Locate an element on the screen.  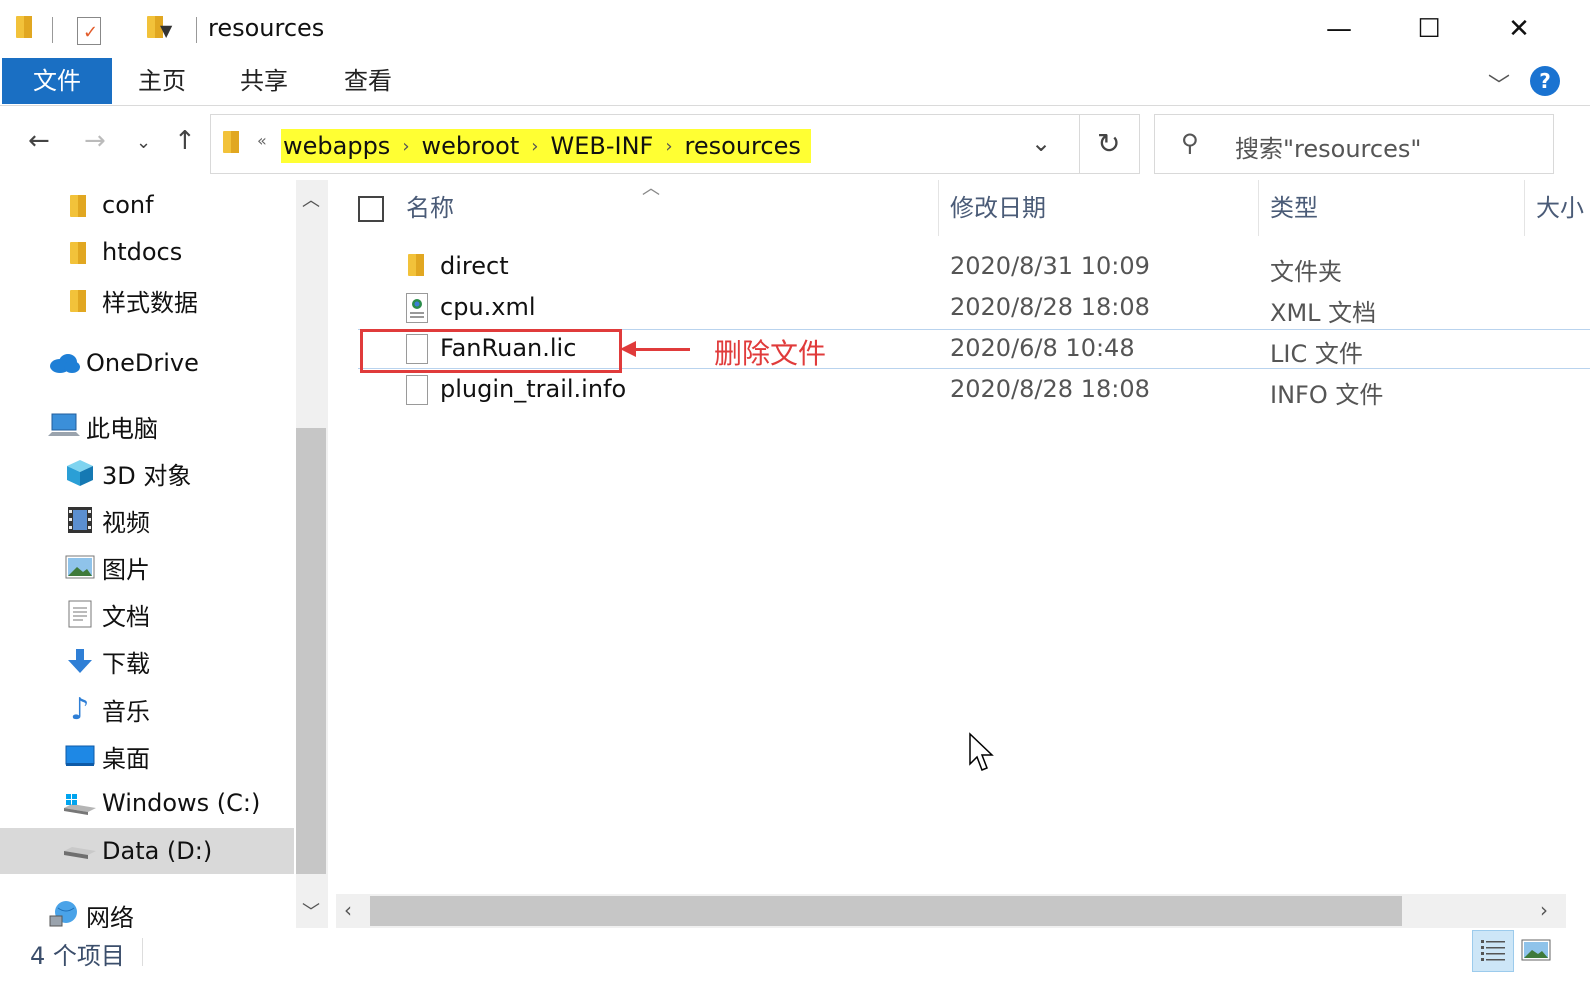
tab-view: 查看 is located at coordinates (368, 81).